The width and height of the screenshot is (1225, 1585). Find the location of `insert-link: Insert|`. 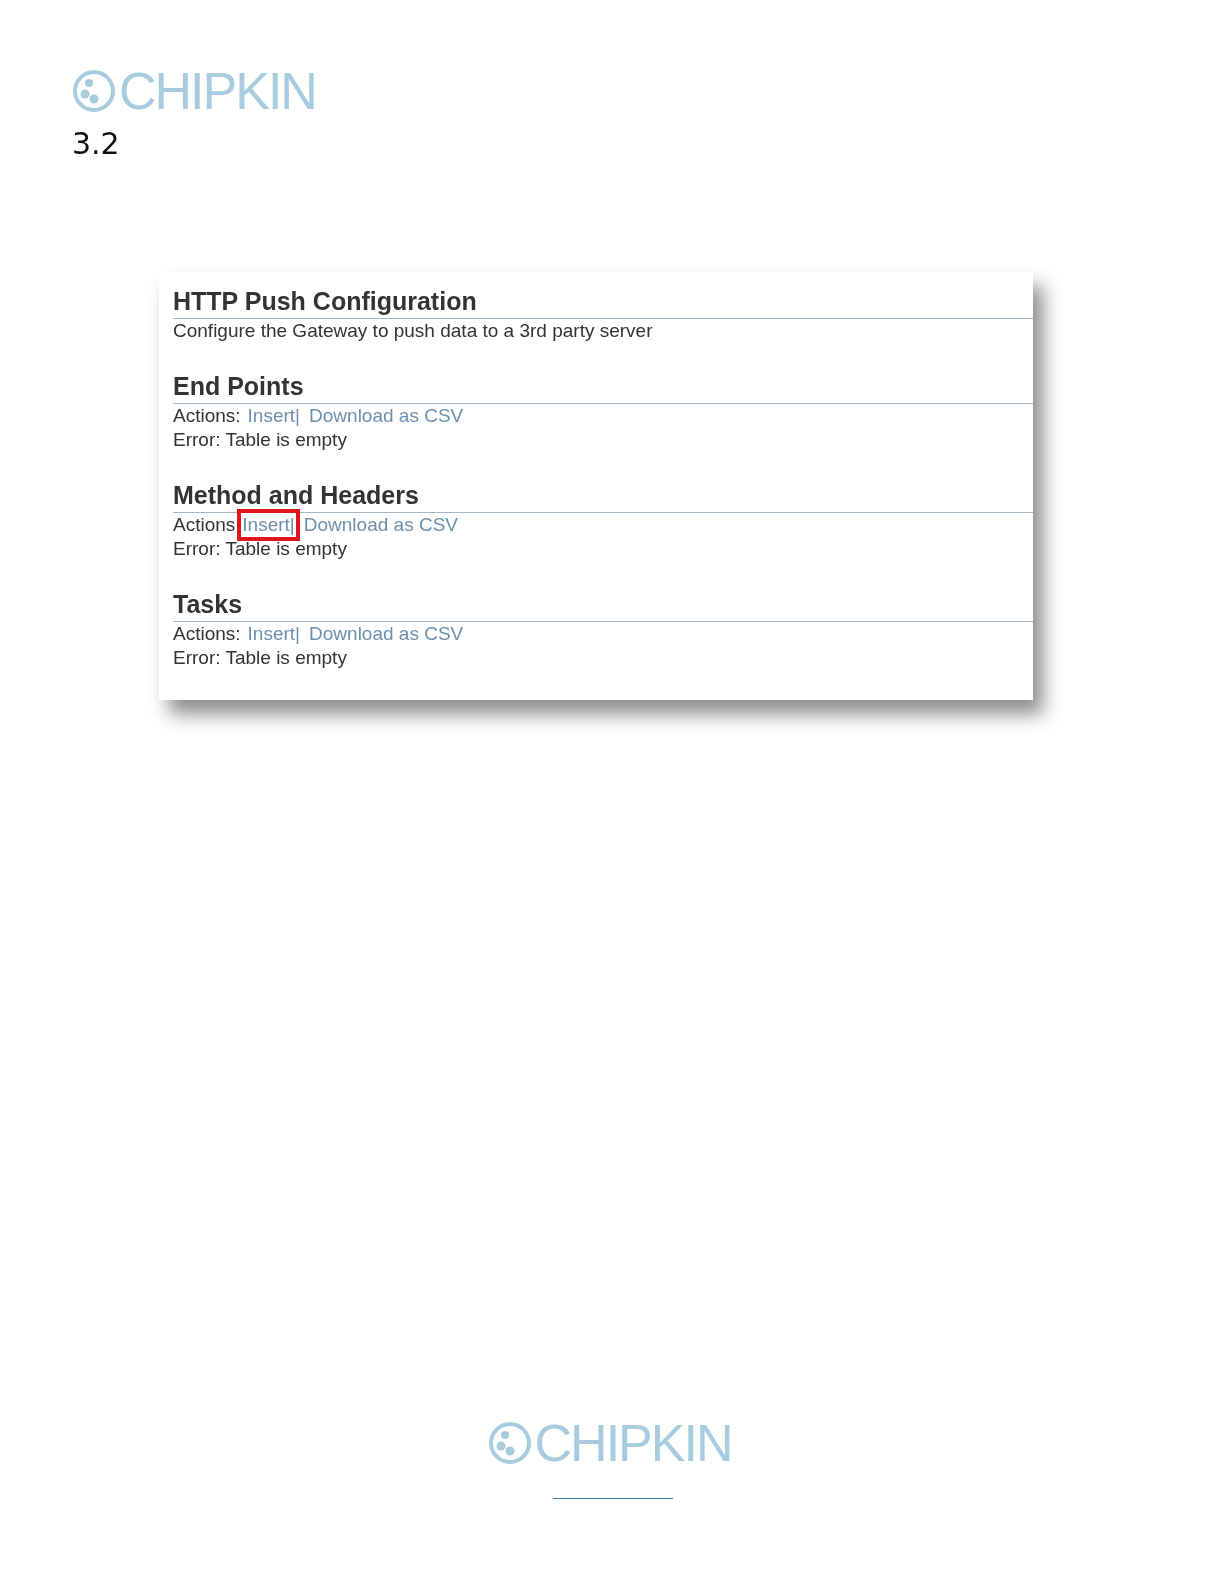

insert-link: Insert| is located at coordinates (268, 525).